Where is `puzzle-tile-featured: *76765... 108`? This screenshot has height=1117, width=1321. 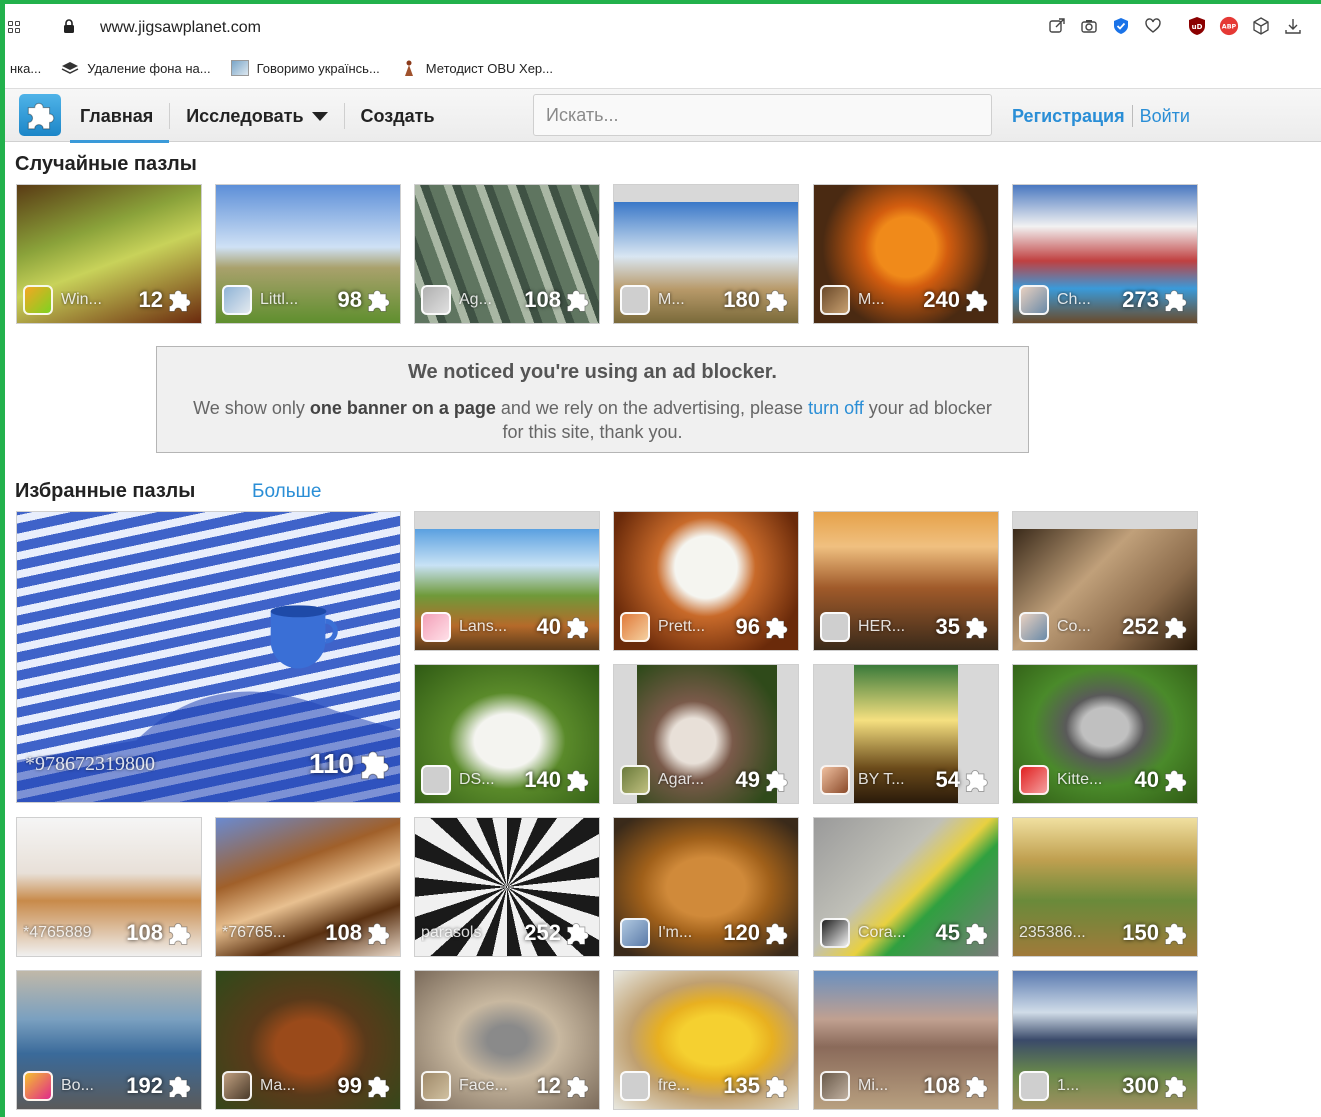
puzzle-tile-featured: *76765... 108 is located at coordinates (308, 887).